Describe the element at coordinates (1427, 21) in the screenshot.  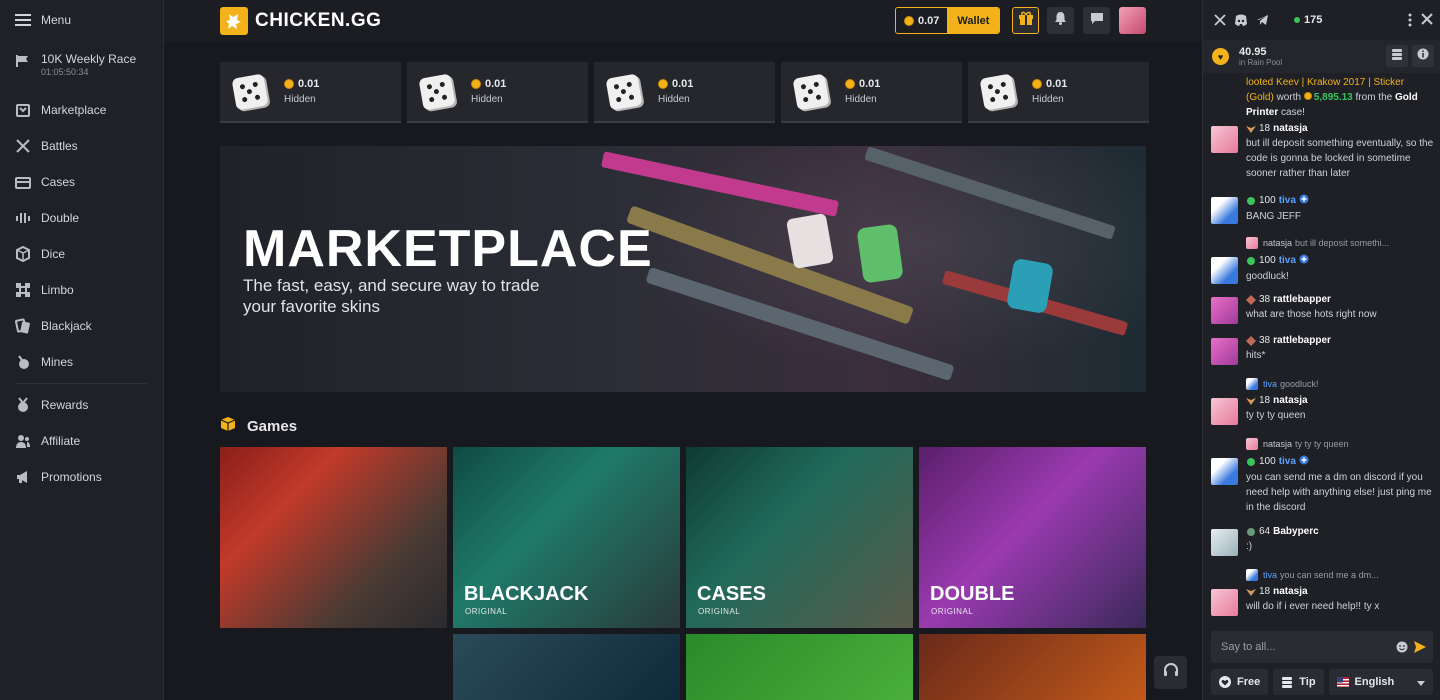
I see `close-chat-icon` at that location.